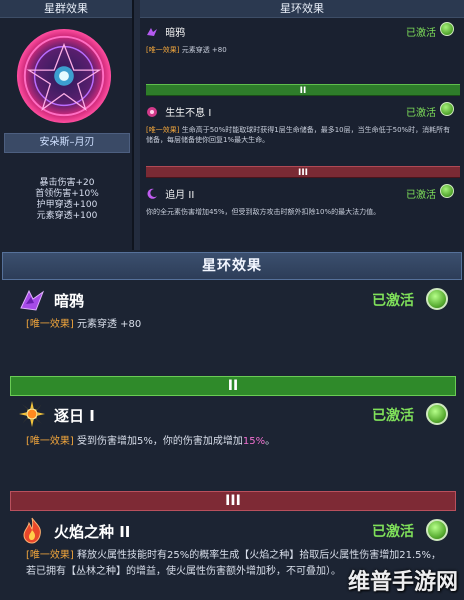  Describe the element at coordinates (302, 9) in the screenshot. I see `star-ring-header: 星环效果` at that location.